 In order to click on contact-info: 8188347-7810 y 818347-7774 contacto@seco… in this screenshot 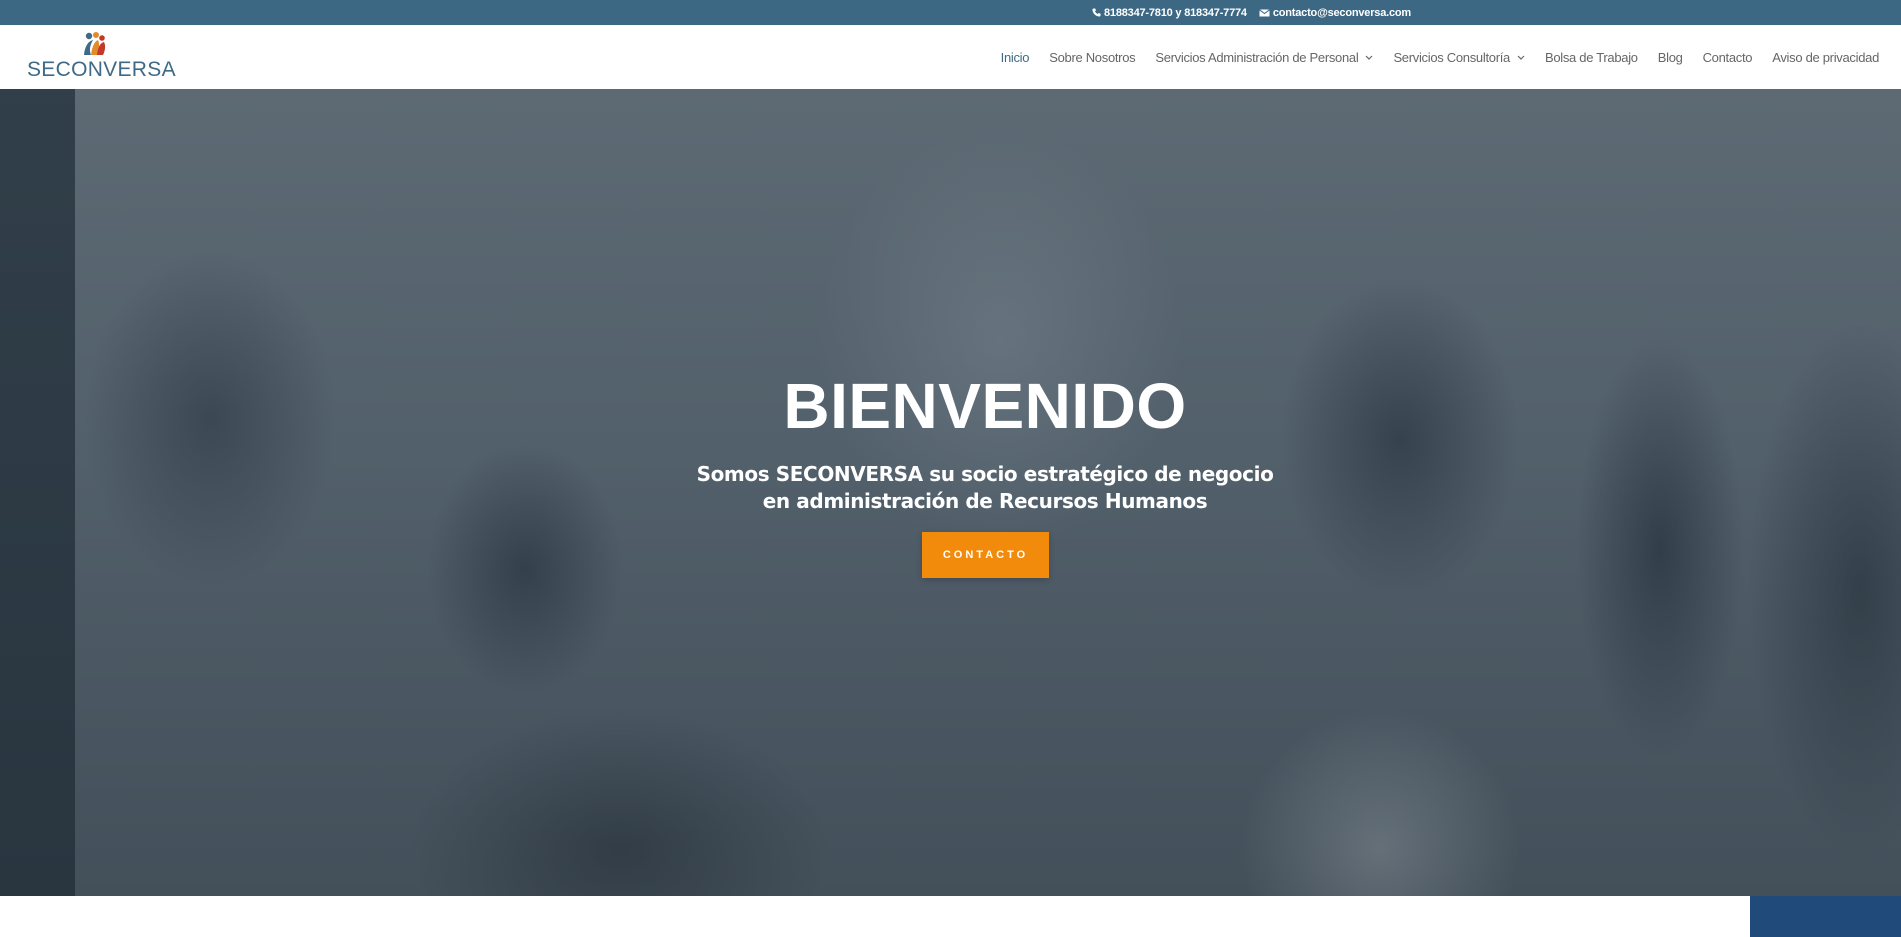, I will do `click(1251, 12)`.